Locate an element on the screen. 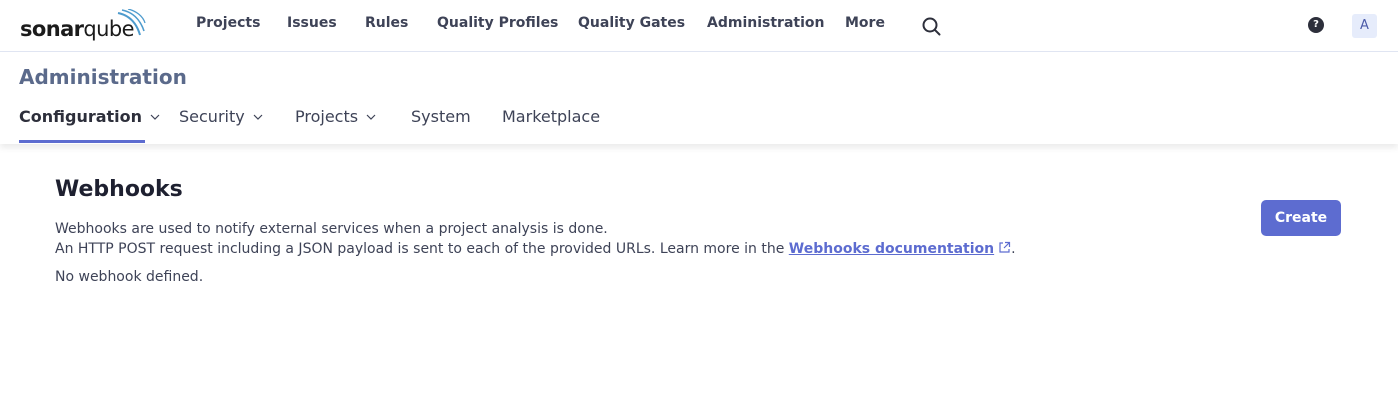 The image size is (1398, 419). logo-waves-icon is located at coordinates (131, 22).